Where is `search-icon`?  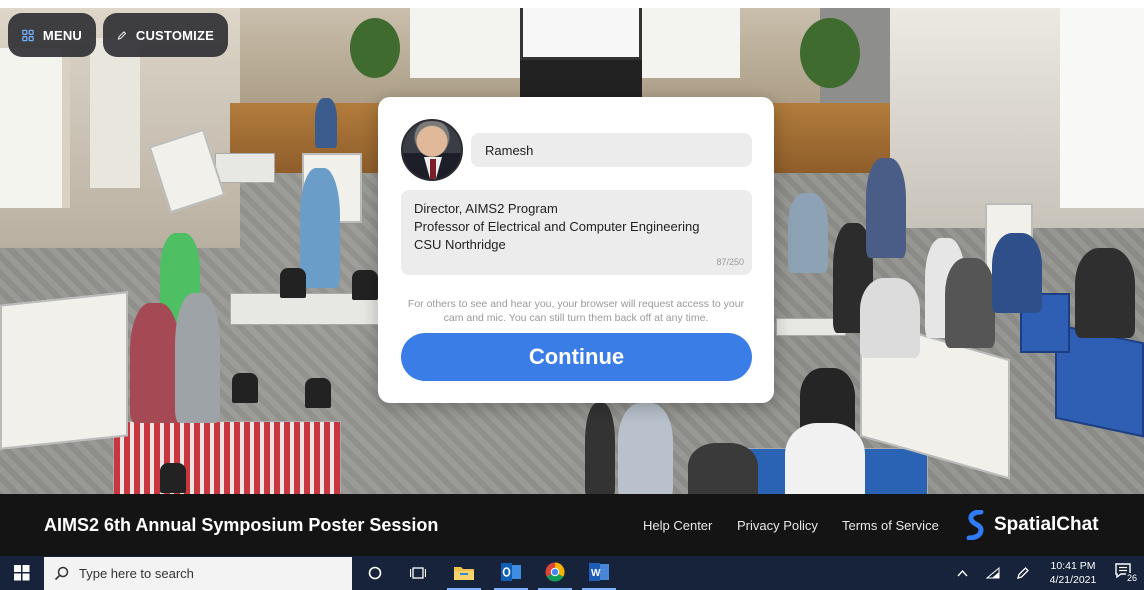
search-icon is located at coordinates (61, 573).